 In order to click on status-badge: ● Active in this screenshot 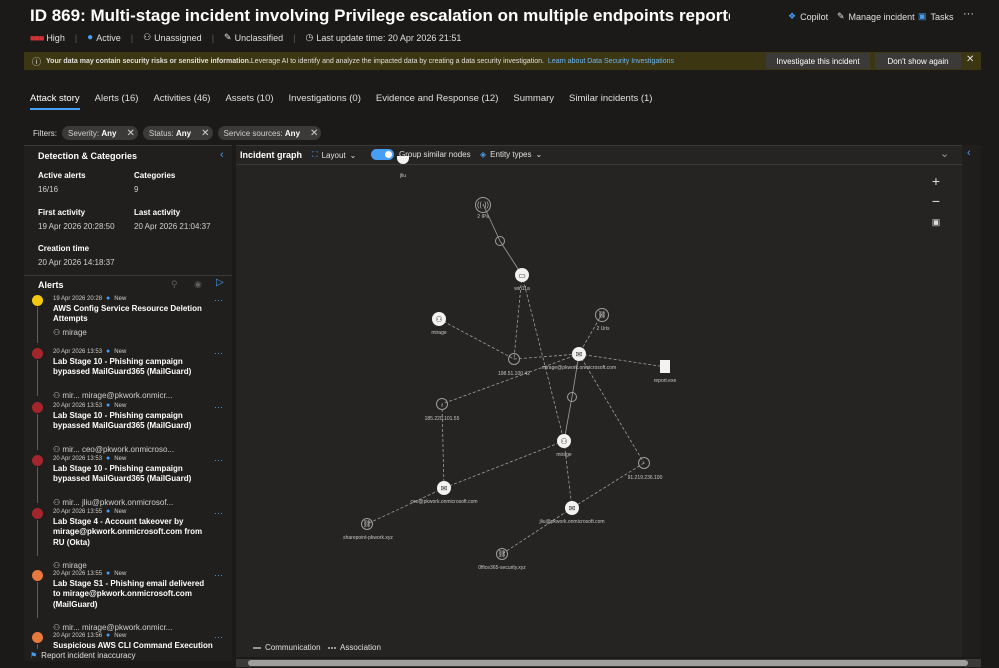, I will do `click(104, 37)`.